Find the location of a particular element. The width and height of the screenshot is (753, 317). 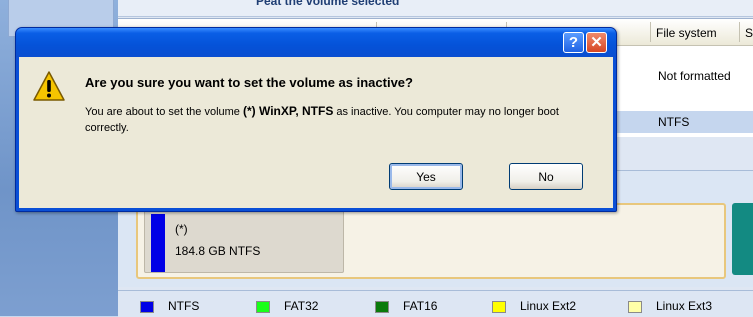

warning-icon is located at coordinates (49, 86).